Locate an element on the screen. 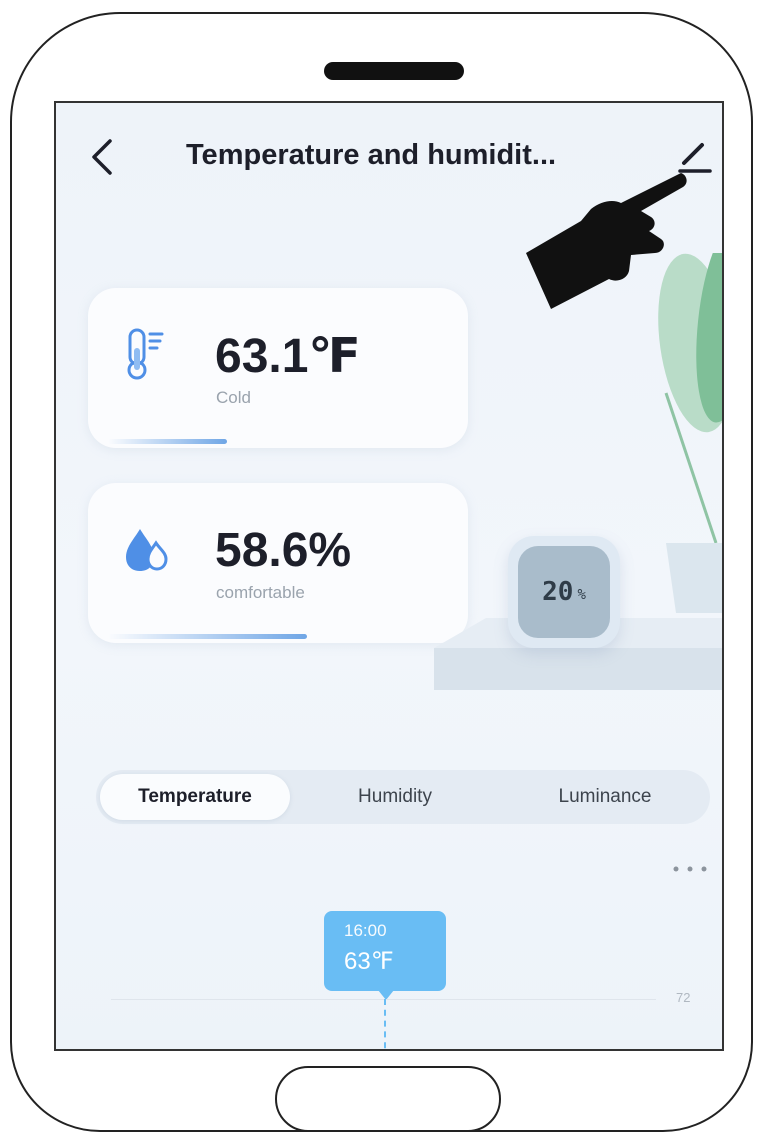 The width and height of the screenshot is (763, 1137). water-drop-icon is located at coordinates (147, 550).